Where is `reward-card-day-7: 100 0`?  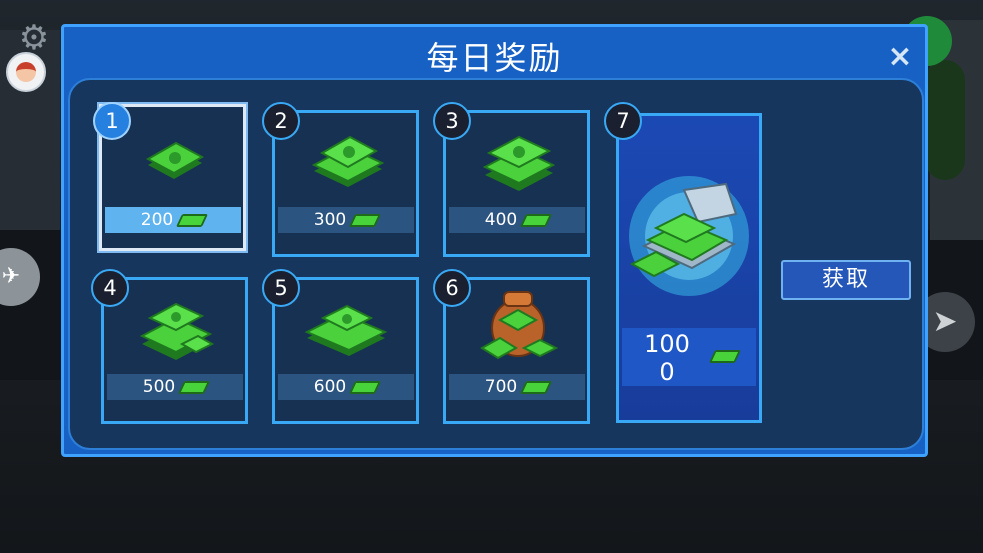
reward-card-day-7: 100 0 is located at coordinates (689, 268).